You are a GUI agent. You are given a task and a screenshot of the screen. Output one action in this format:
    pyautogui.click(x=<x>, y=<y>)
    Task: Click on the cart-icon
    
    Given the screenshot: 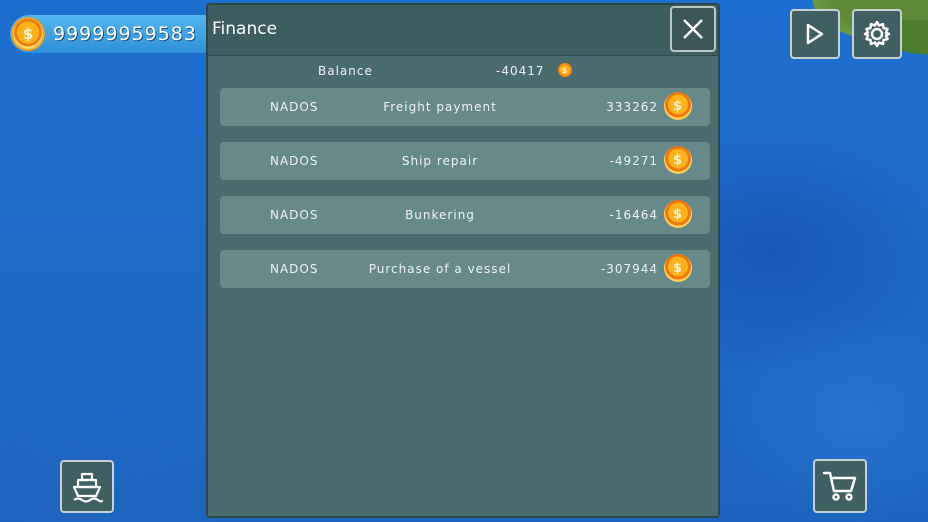 What is the action you would take?
    pyautogui.click(x=839, y=486)
    